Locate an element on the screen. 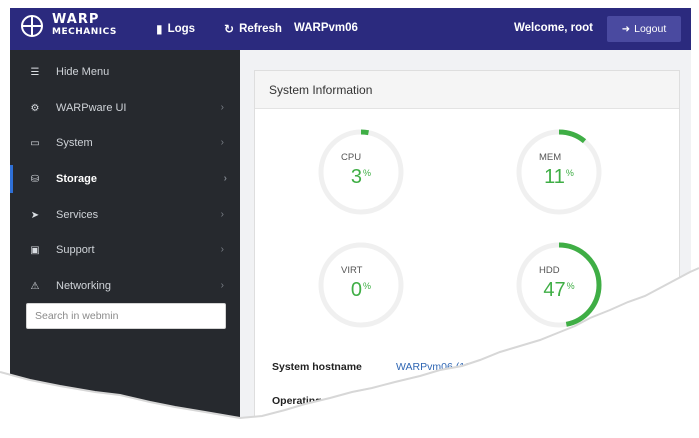  hostname-link: WARPvm06 is located at coordinates (326, 28).